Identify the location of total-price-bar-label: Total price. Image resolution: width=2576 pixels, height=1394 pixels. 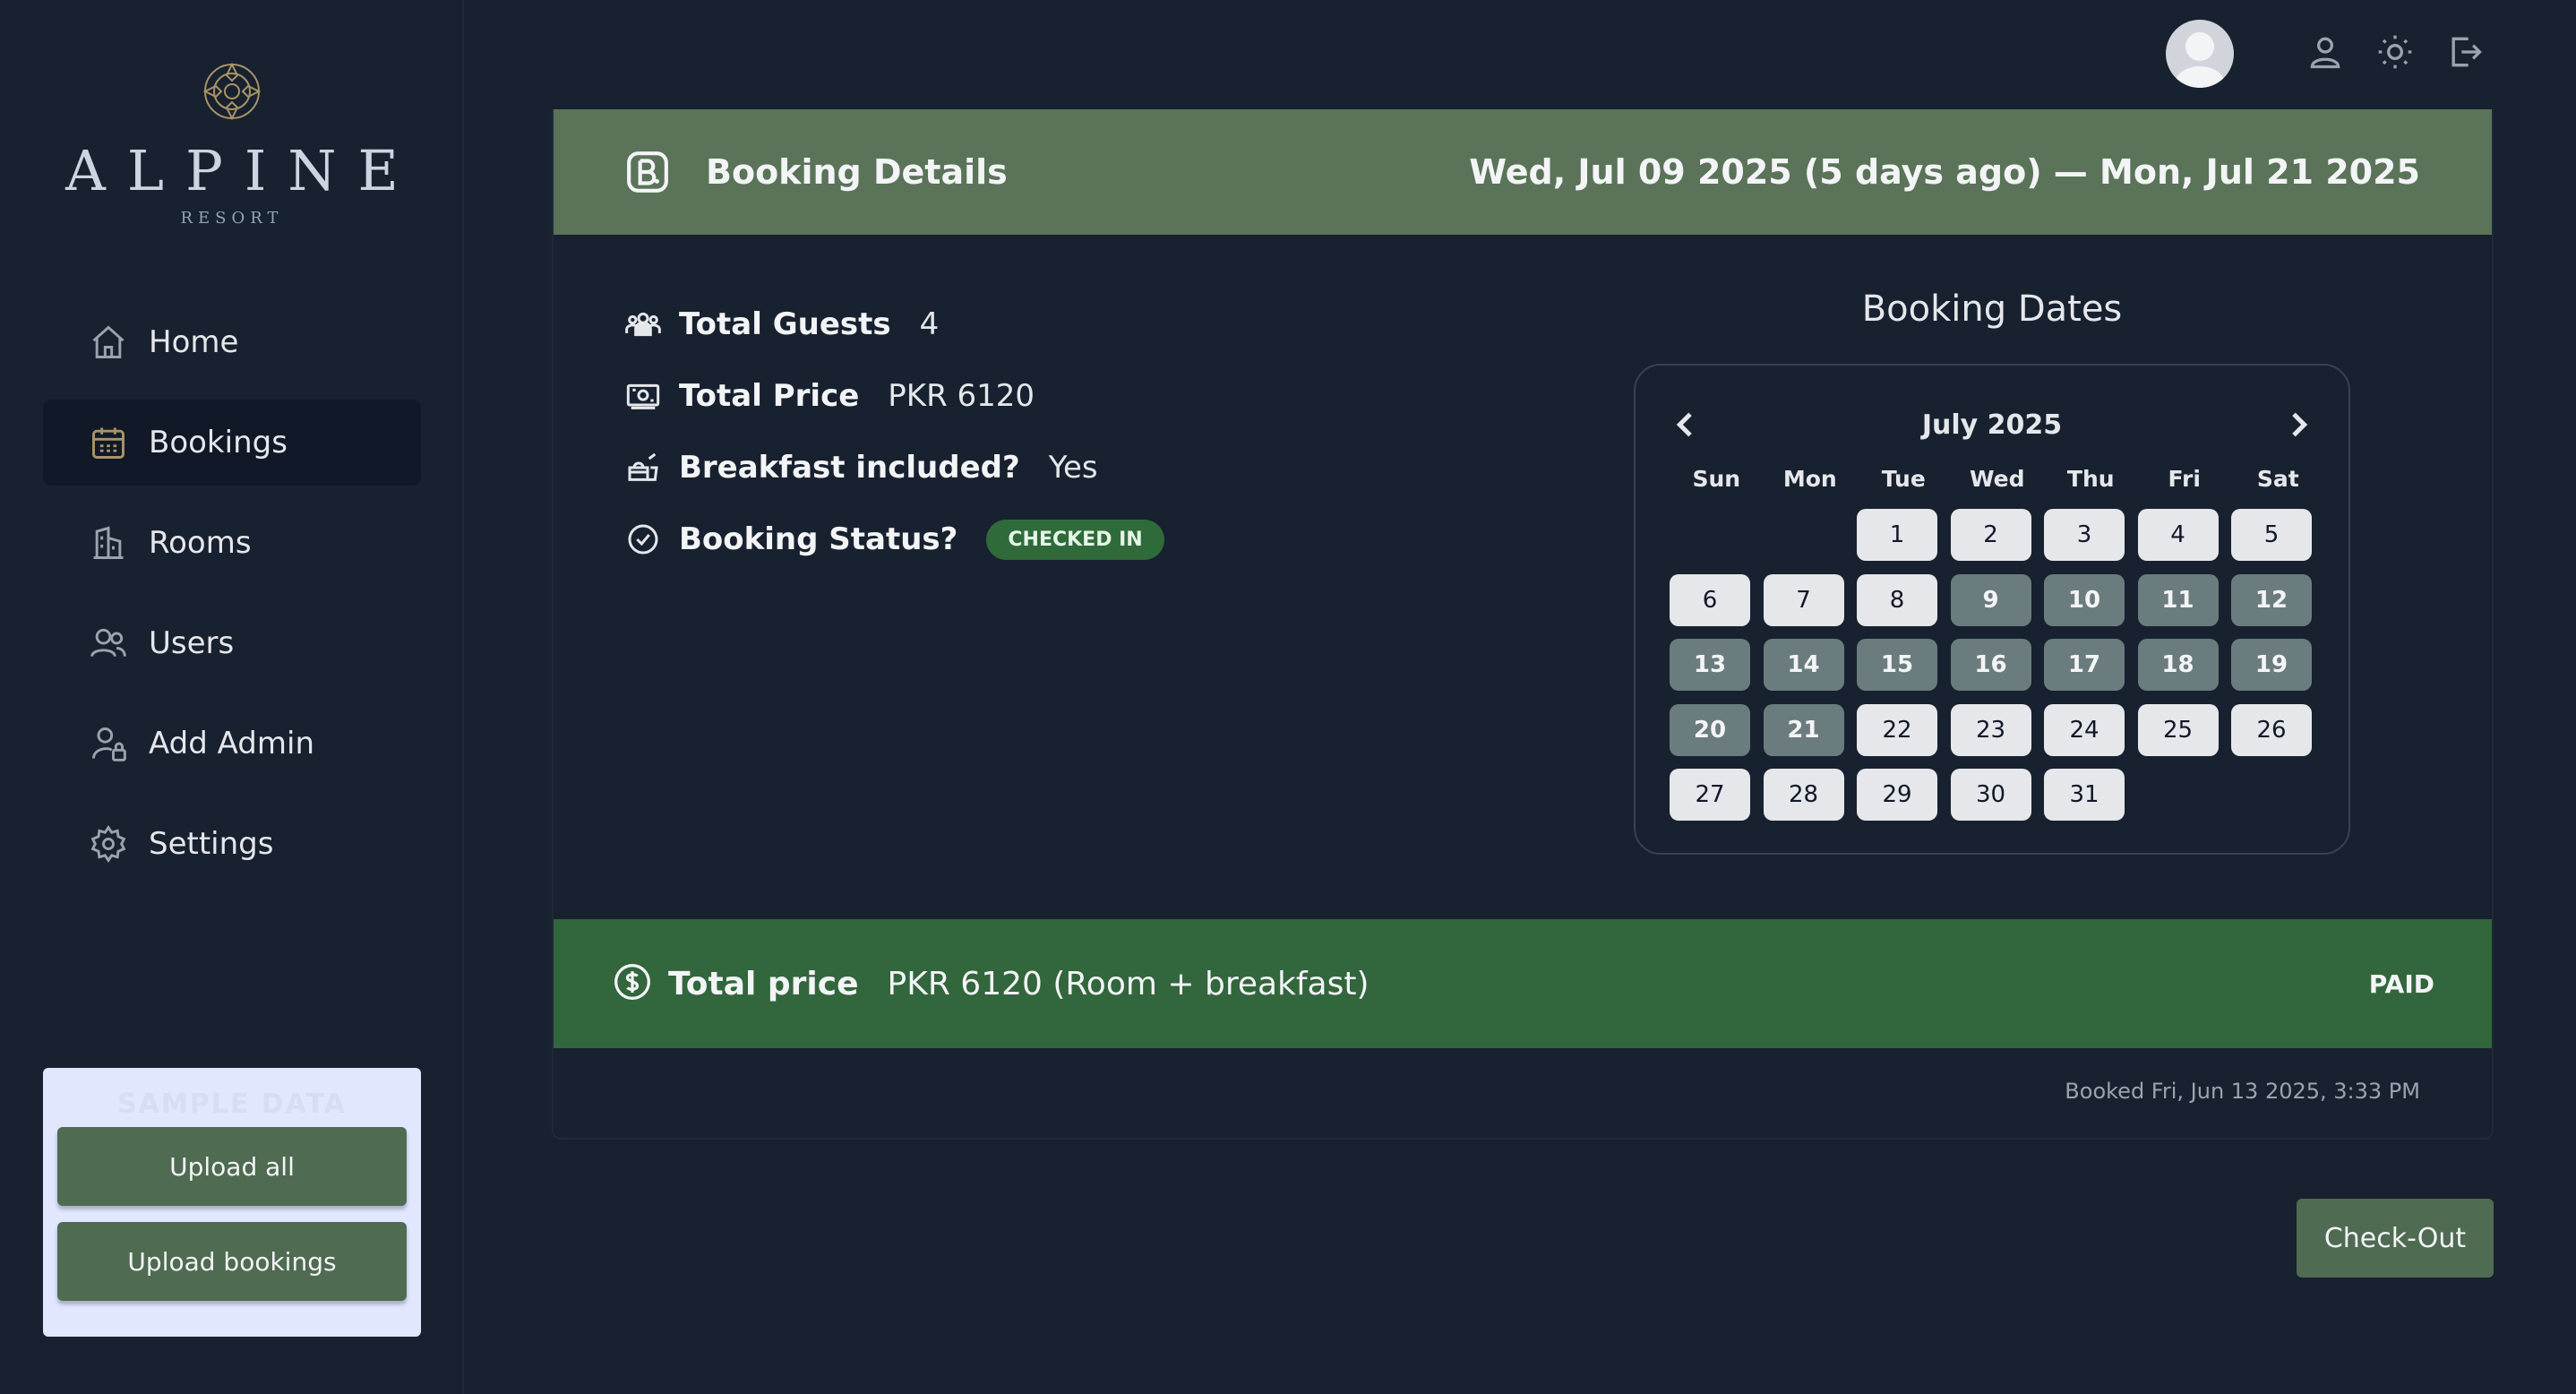
(763, 983).